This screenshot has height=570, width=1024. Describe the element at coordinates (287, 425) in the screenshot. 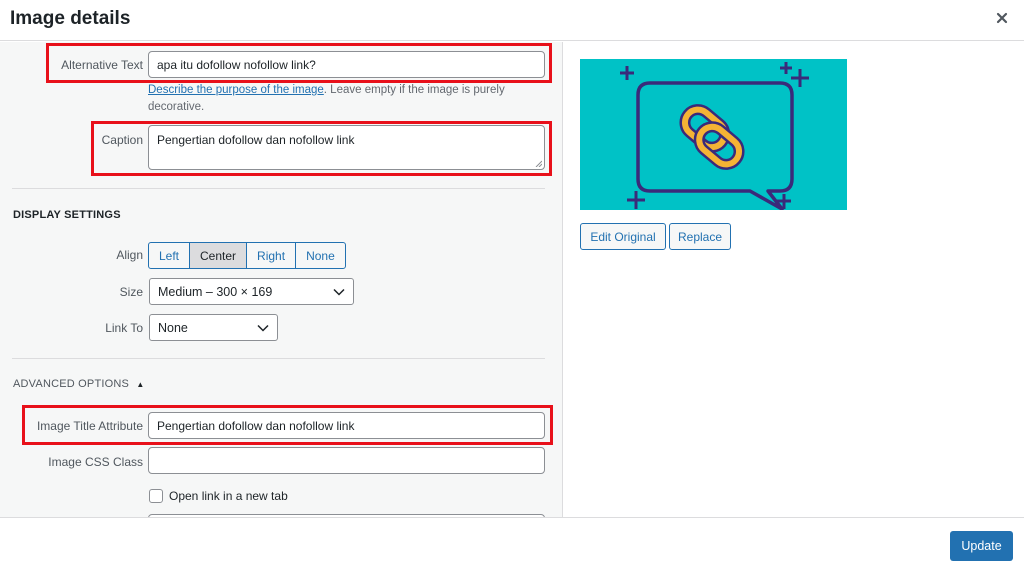

I see `highlight-box-title` at that location.